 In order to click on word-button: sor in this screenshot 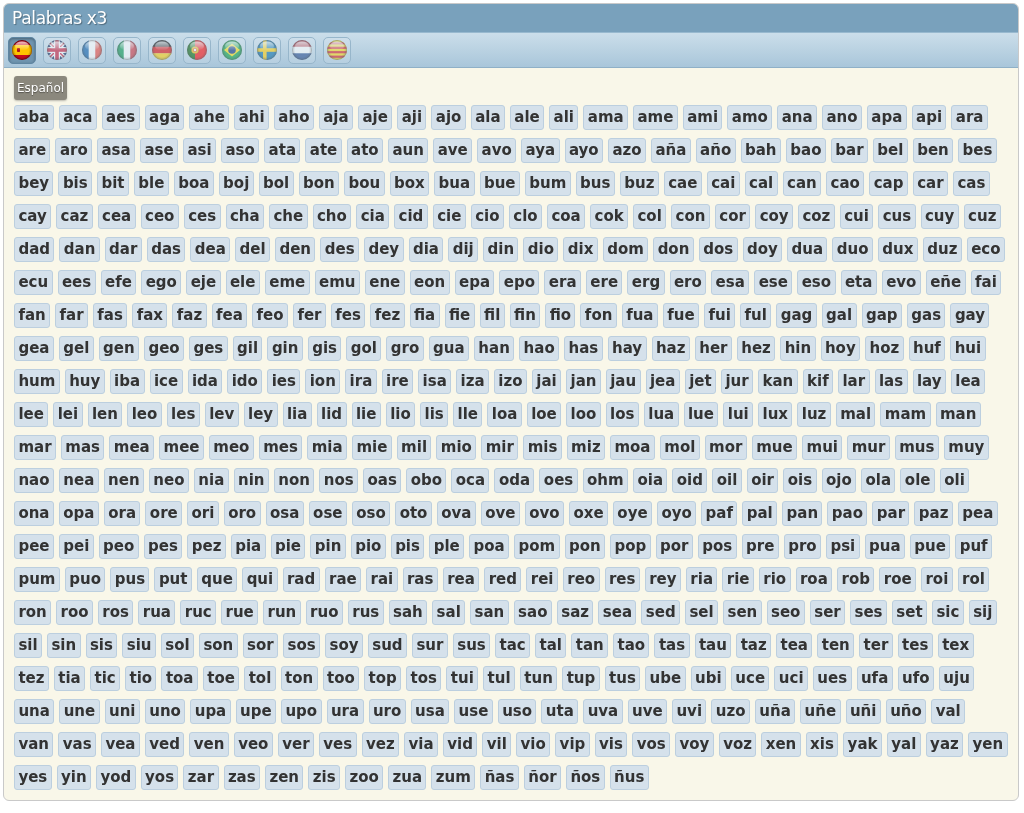, I will do `click(260, 645)`.